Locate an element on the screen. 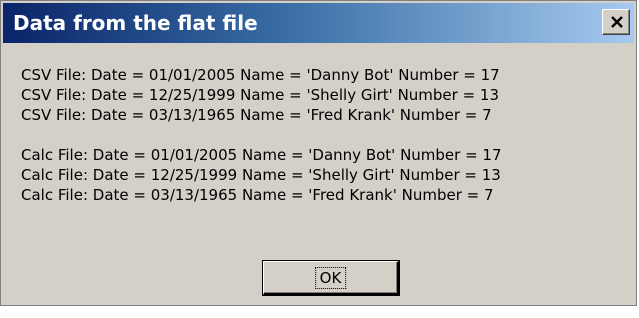 The width and height of the screenshot is (639, 318). ok-button: OK is located at coordinates (331, 278).